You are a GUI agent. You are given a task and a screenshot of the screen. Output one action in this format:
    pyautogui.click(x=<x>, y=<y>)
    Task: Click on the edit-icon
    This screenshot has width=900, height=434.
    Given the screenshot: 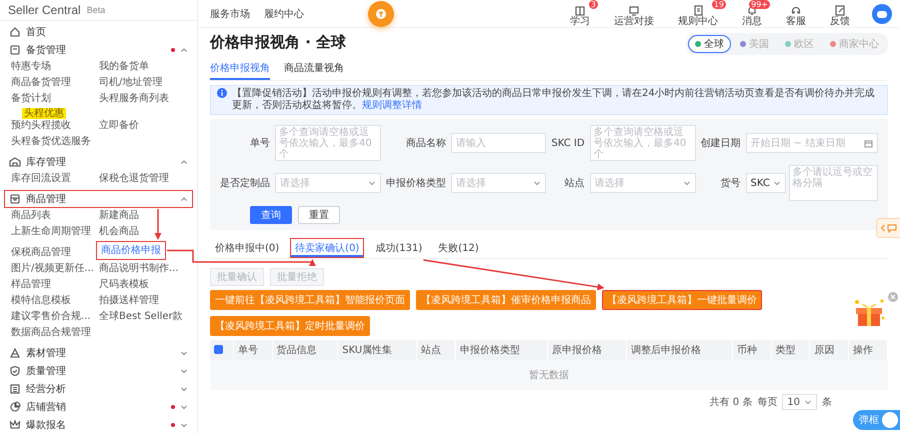 What is the action you would take?
    pyautogui.click(x=840, y=10)
    